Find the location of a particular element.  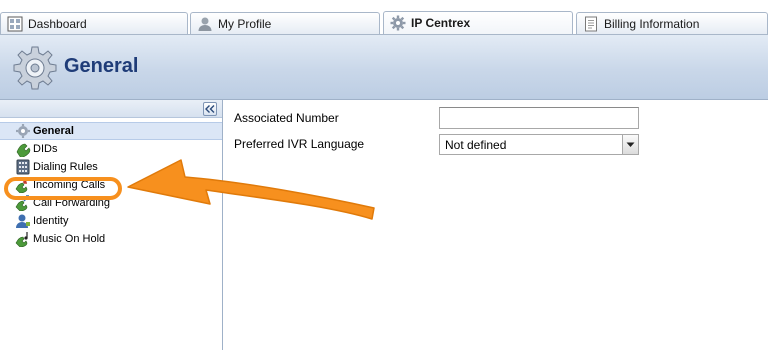

select-dropdown-button is located at coordinates (630, 144).